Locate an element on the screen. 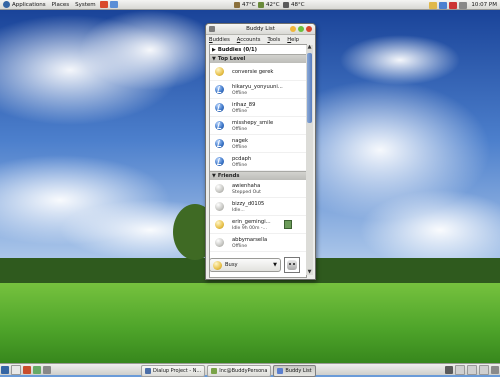 The height and width of the screenshot is (377, 500). workspace-switcher is located at coordinates (472, 370).